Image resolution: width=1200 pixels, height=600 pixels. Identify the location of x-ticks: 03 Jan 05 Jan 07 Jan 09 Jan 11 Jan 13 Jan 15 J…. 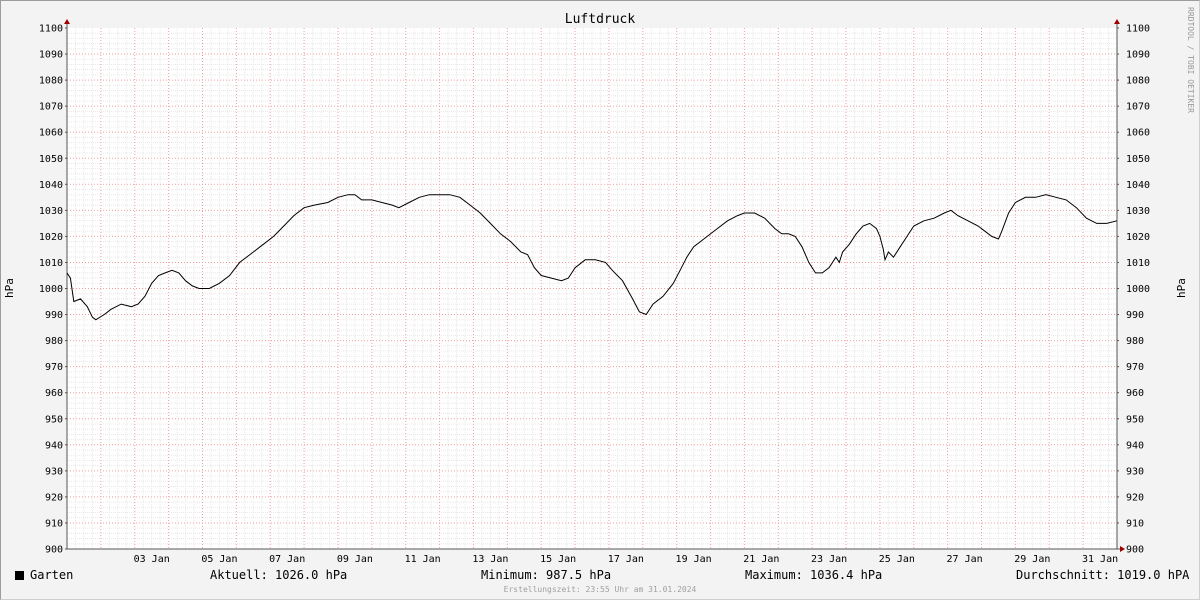
(626, 559).